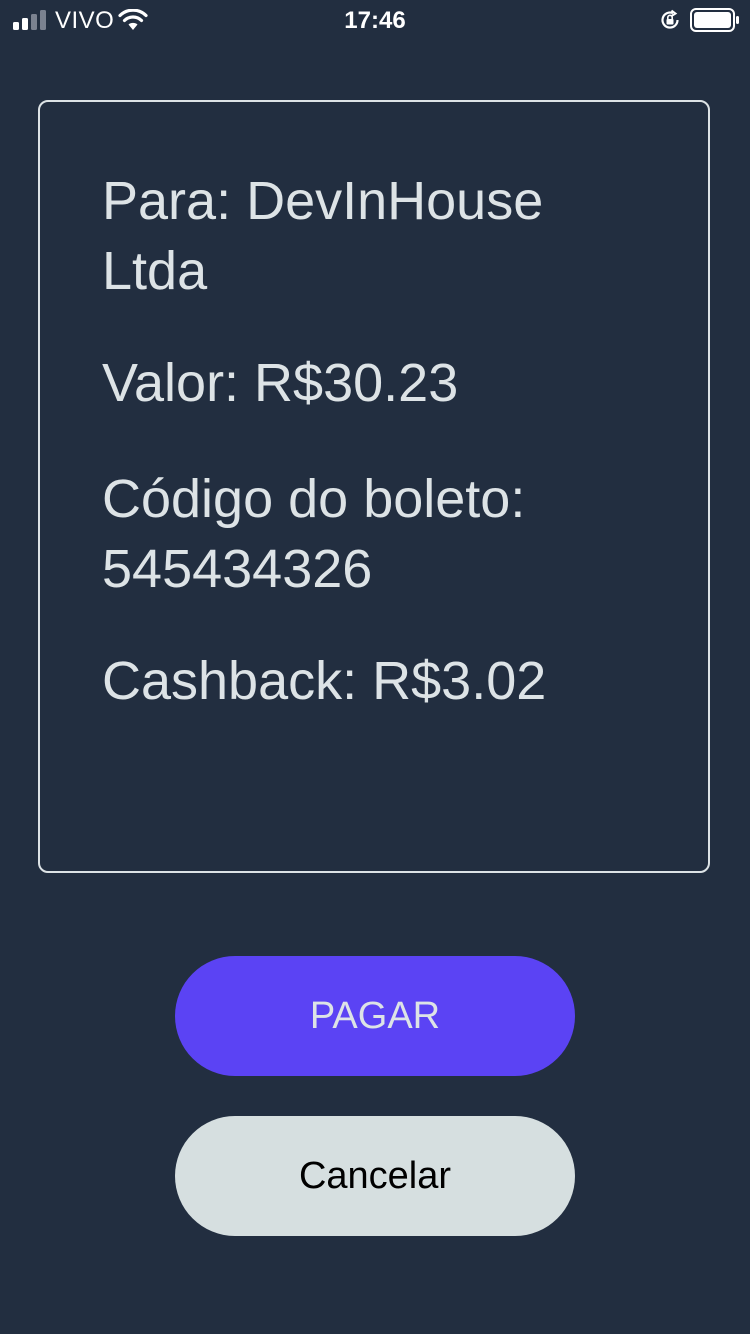 The height and width of the screenshot is (1334, 750). I want to click on boleto-code-text: Código do boleto: 545434326, so click(314, 534).